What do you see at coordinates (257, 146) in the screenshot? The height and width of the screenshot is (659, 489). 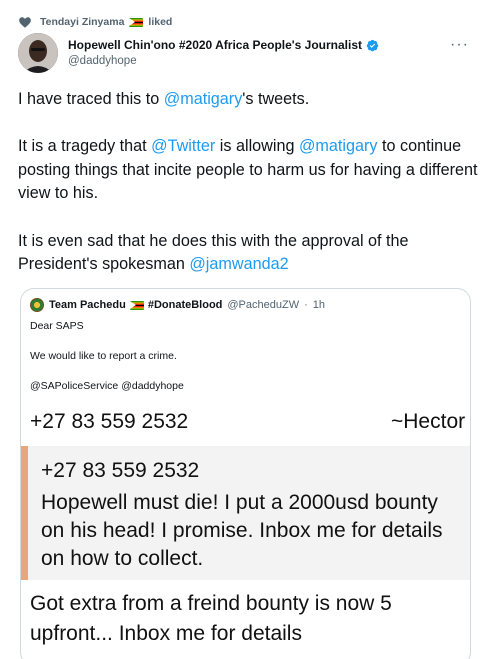 I see `tweet-text-segment: is allowing` at bounding box center [257, 146].